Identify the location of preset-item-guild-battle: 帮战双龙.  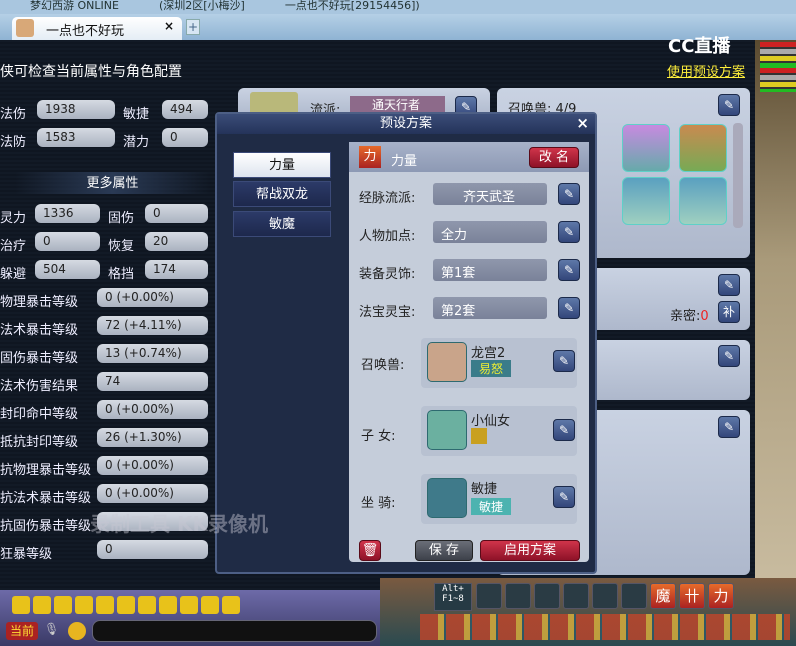
(282, 194).